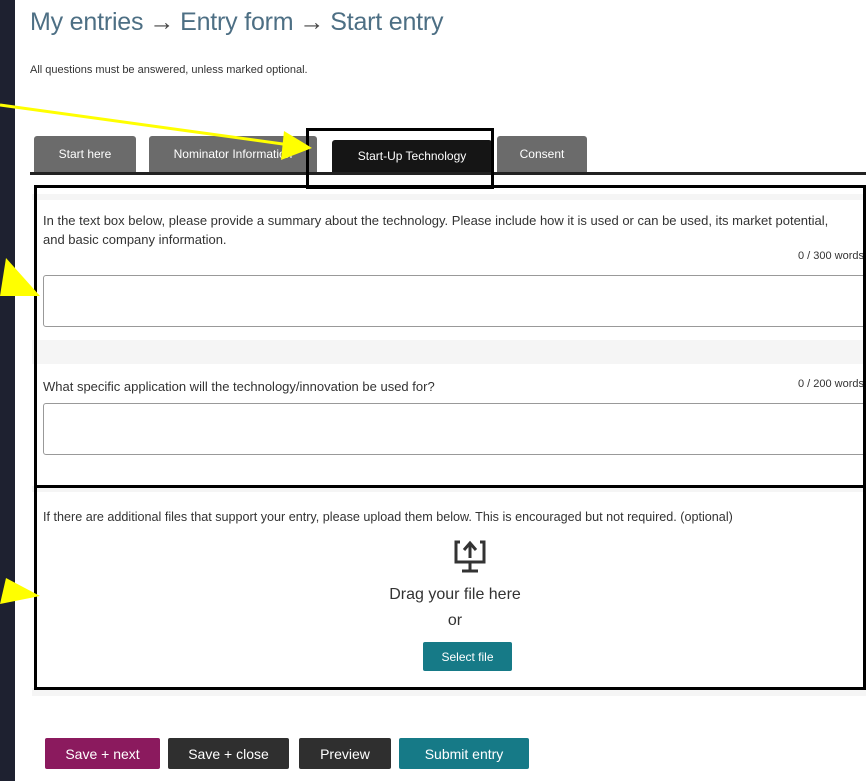  What do you see at coordinates (470, 556) in the screenshot?
I see `upload-icon` at bounding box center [470, 556].